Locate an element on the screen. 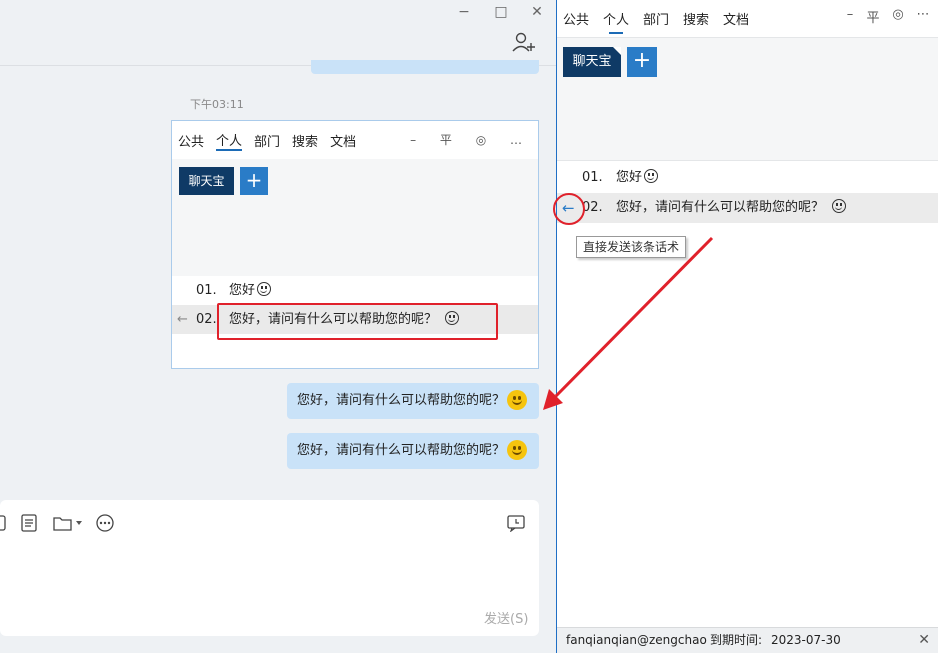 This screenshot has height=653, width=938. embedded-tab: 搜索 is located at coordinates (305, 142).